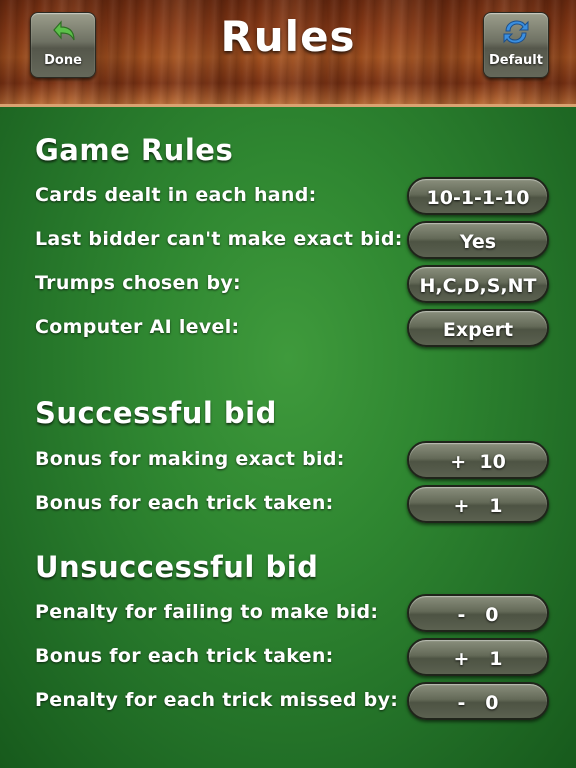 This screenshot has width=576, height=768. What do you see at coordinates (478, 460) in the screenshot?
I see `exact-bid-bonus-button: + 10` at bounding box center [478, 460].